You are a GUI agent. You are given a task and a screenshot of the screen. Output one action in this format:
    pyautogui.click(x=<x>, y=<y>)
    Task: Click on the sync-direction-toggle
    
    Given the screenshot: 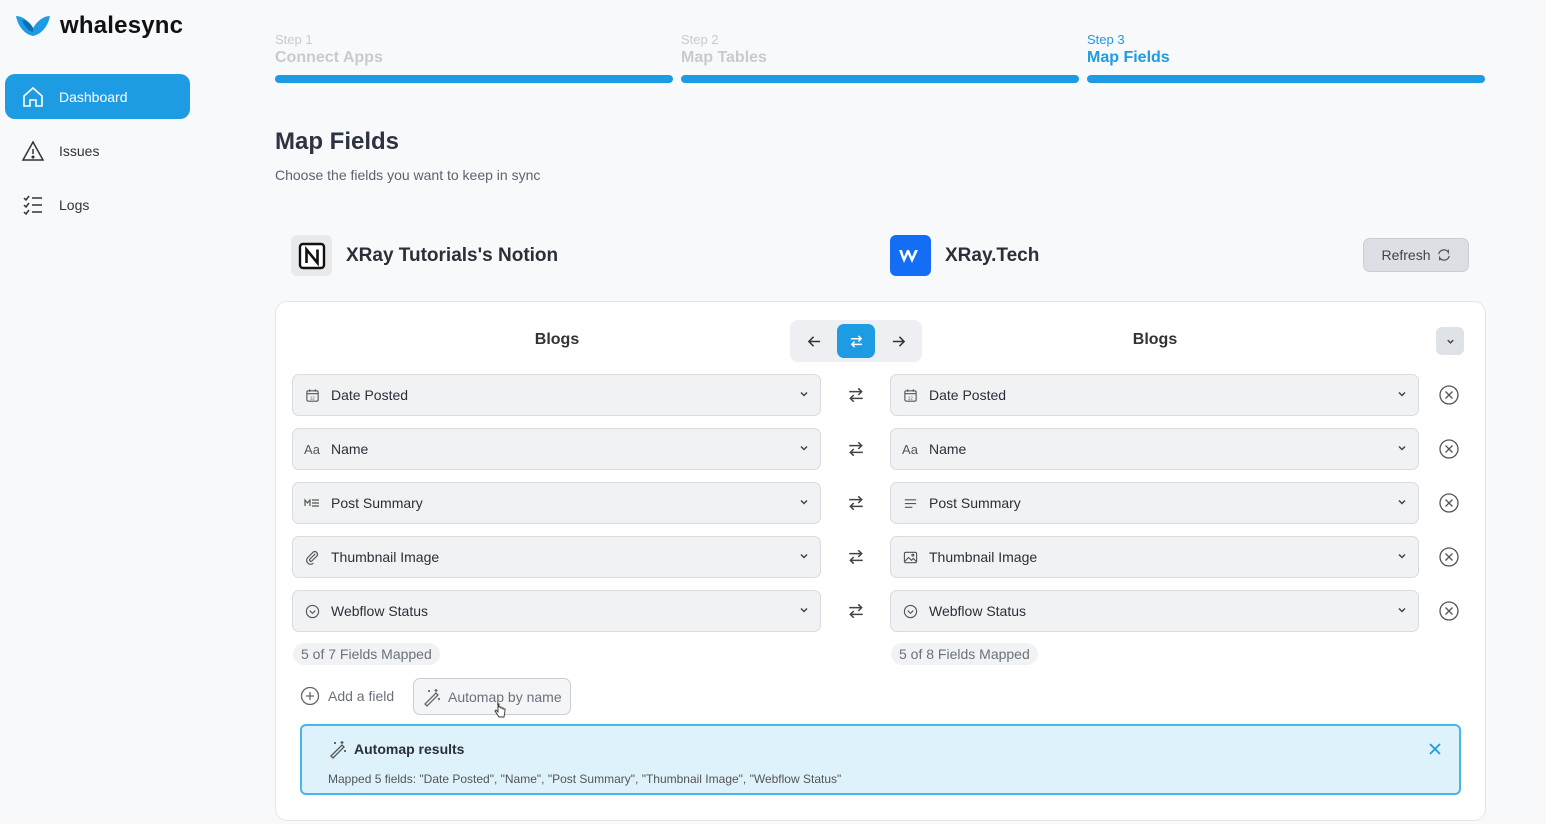 What is the action you would take?
    pyautogui.click(x=856, y=341)
    